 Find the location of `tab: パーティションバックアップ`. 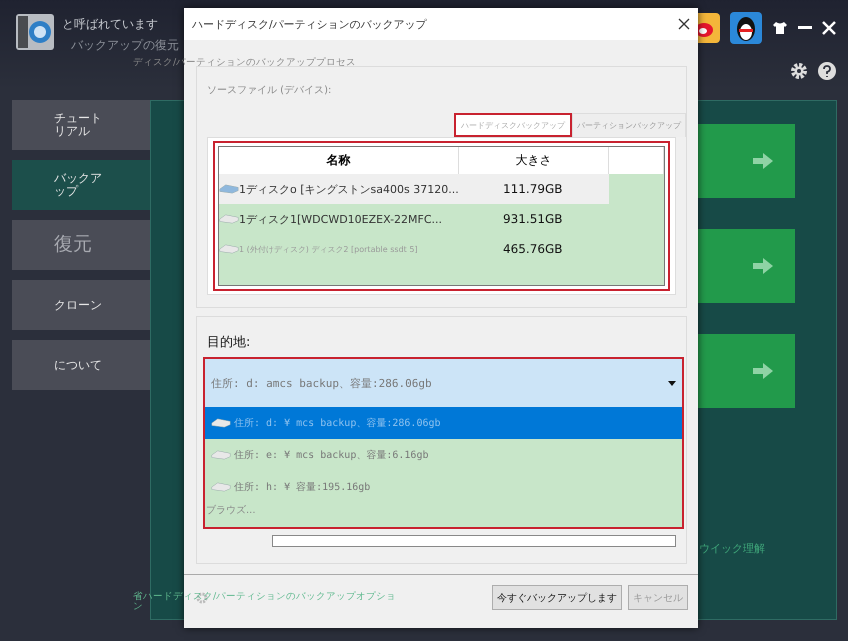

tab: パーティションバックアップ is located at coordinates (629, 125).